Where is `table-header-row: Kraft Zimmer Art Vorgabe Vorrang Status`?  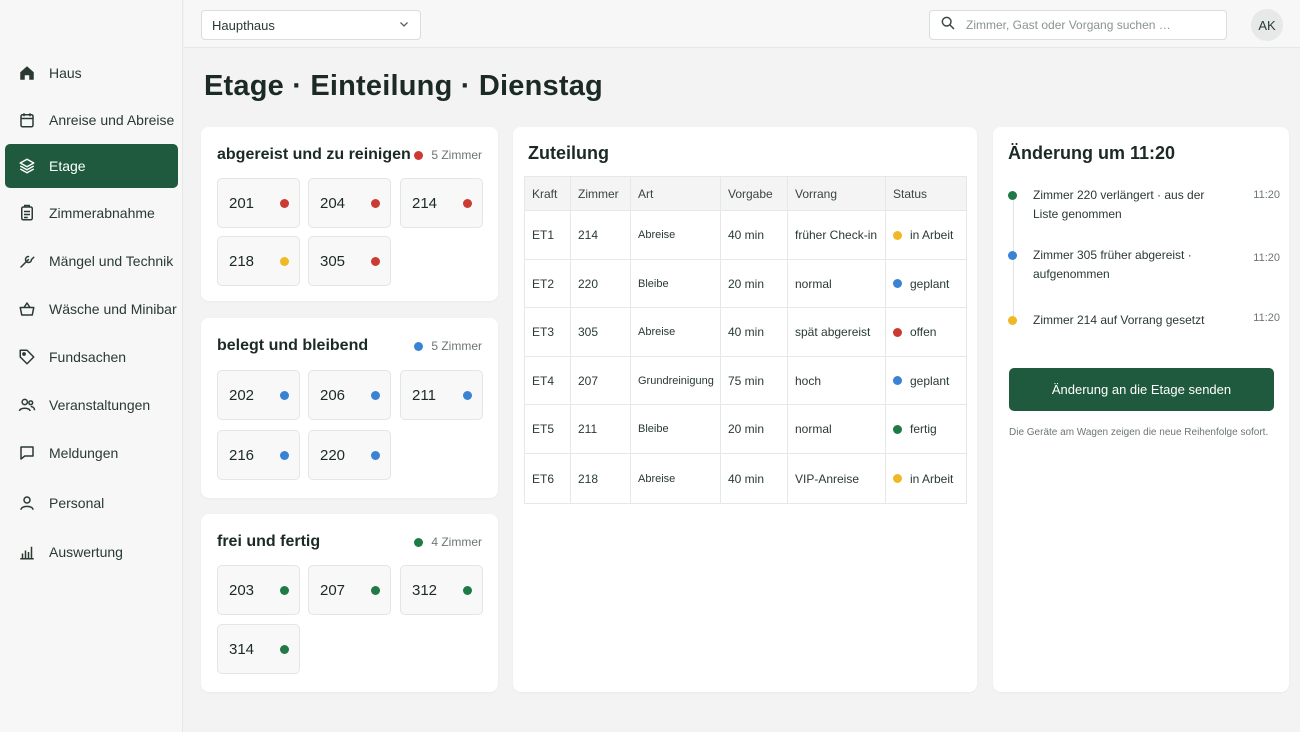 table-header-row: Kraft Zimmer Art Vorgabe Vorrang Status is located at coordinates (745, 193).